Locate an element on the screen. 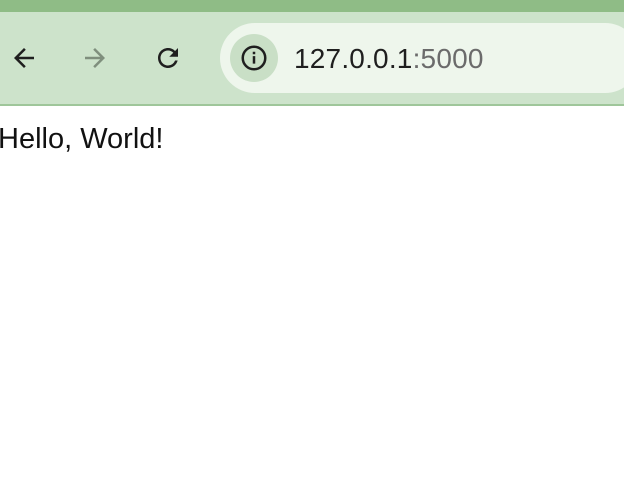 This screenshot has height=492, width=624. address-url: 127.0.0.1:5000 is located at coordinates (389, 59).